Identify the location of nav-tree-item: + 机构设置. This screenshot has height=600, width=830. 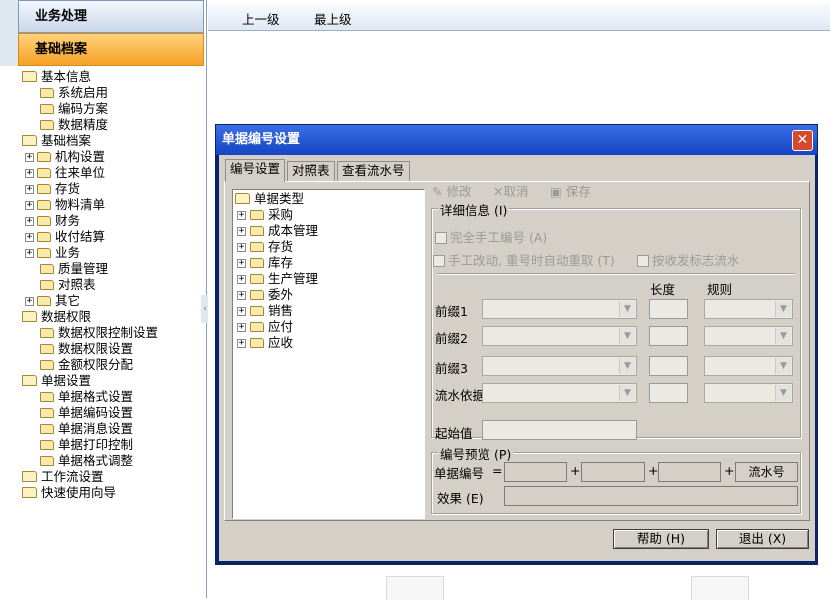
(65, 157).